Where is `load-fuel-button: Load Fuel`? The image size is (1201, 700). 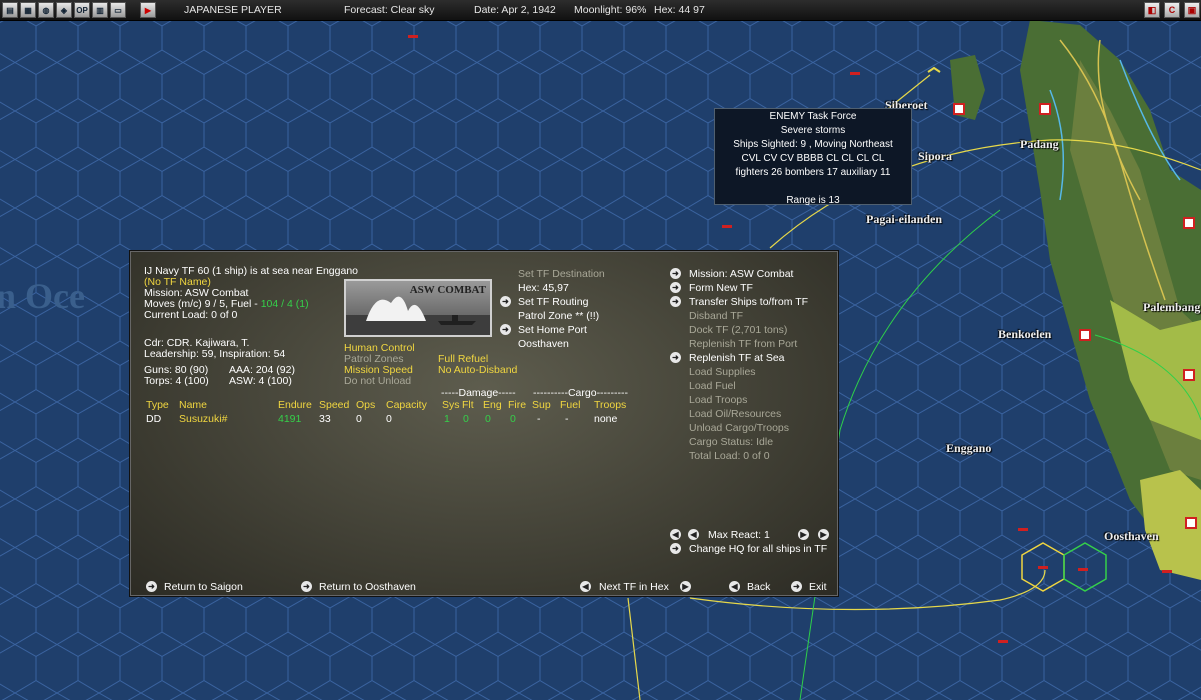
load-fuel-button: Load Fuel is located at coordinates (712, 386).